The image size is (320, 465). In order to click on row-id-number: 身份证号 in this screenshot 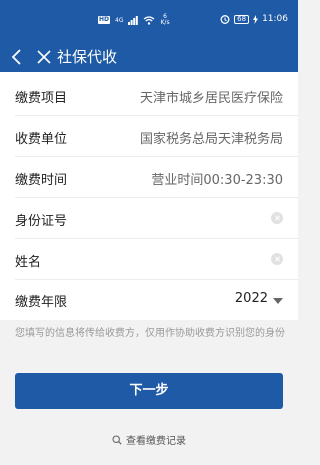, I will do `click(149, 218)`.